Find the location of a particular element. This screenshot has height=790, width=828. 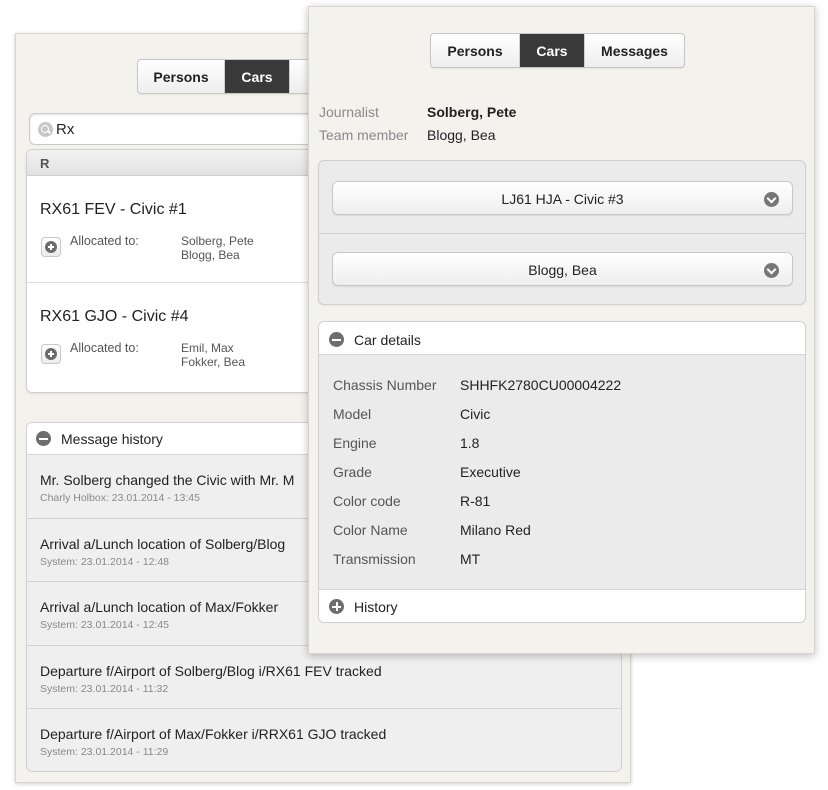

person-select-value: Blogg, Bea is located at coordinates (562, 270).